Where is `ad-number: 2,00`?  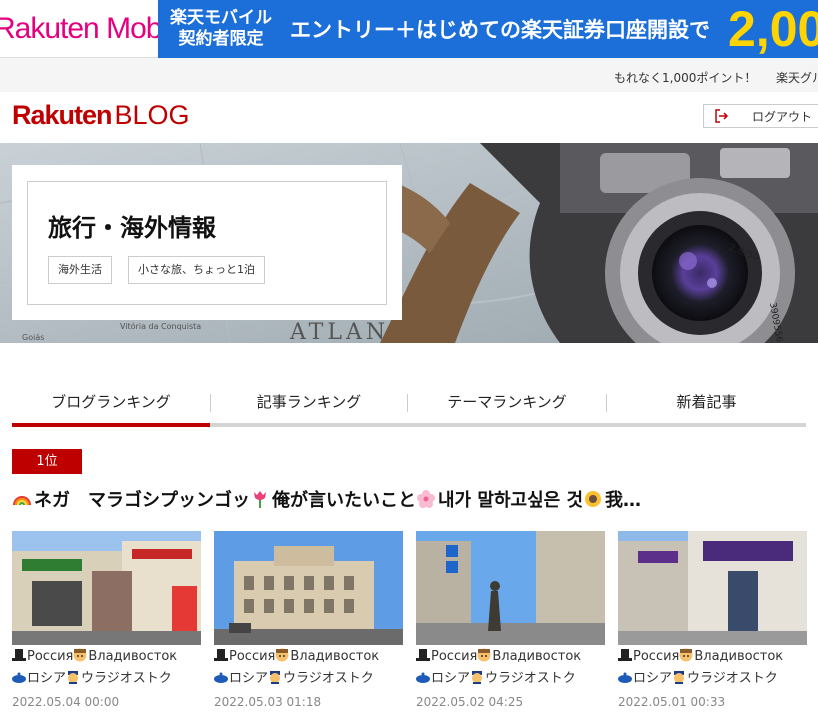 ad-number: 2,00 is located at coordinates (773, 29).